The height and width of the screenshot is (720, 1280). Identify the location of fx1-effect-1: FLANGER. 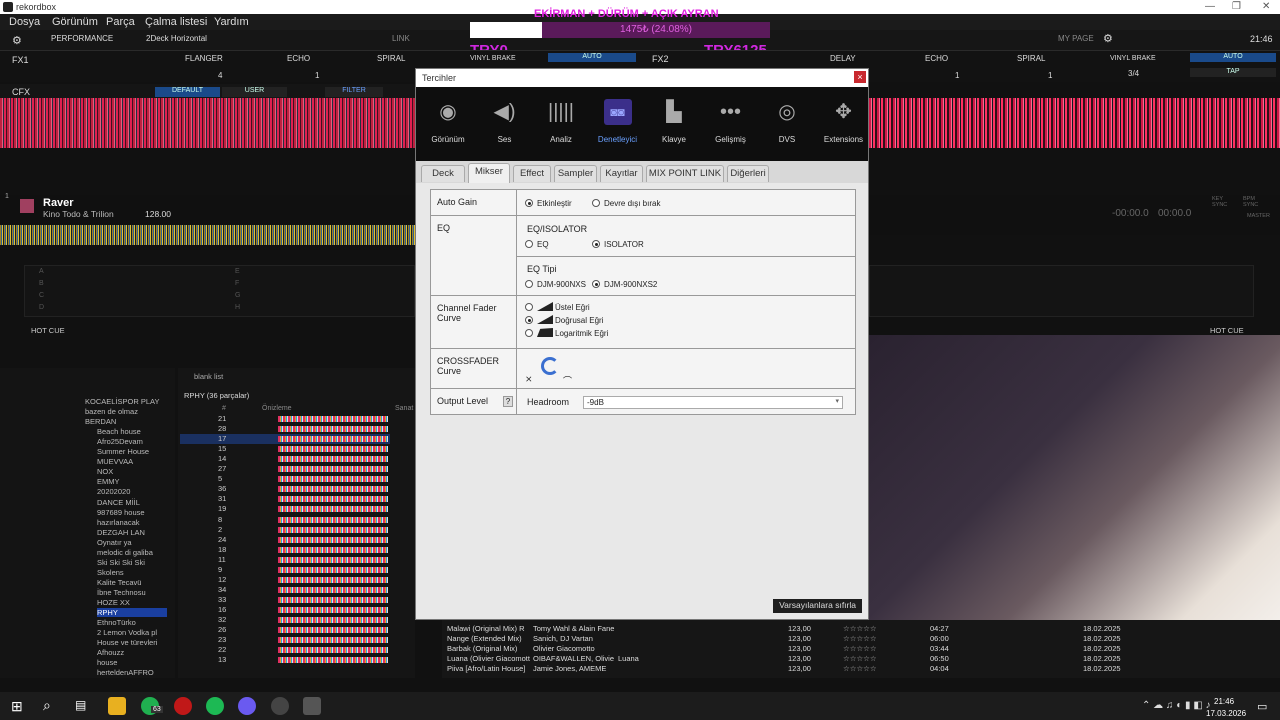
(204, 58).